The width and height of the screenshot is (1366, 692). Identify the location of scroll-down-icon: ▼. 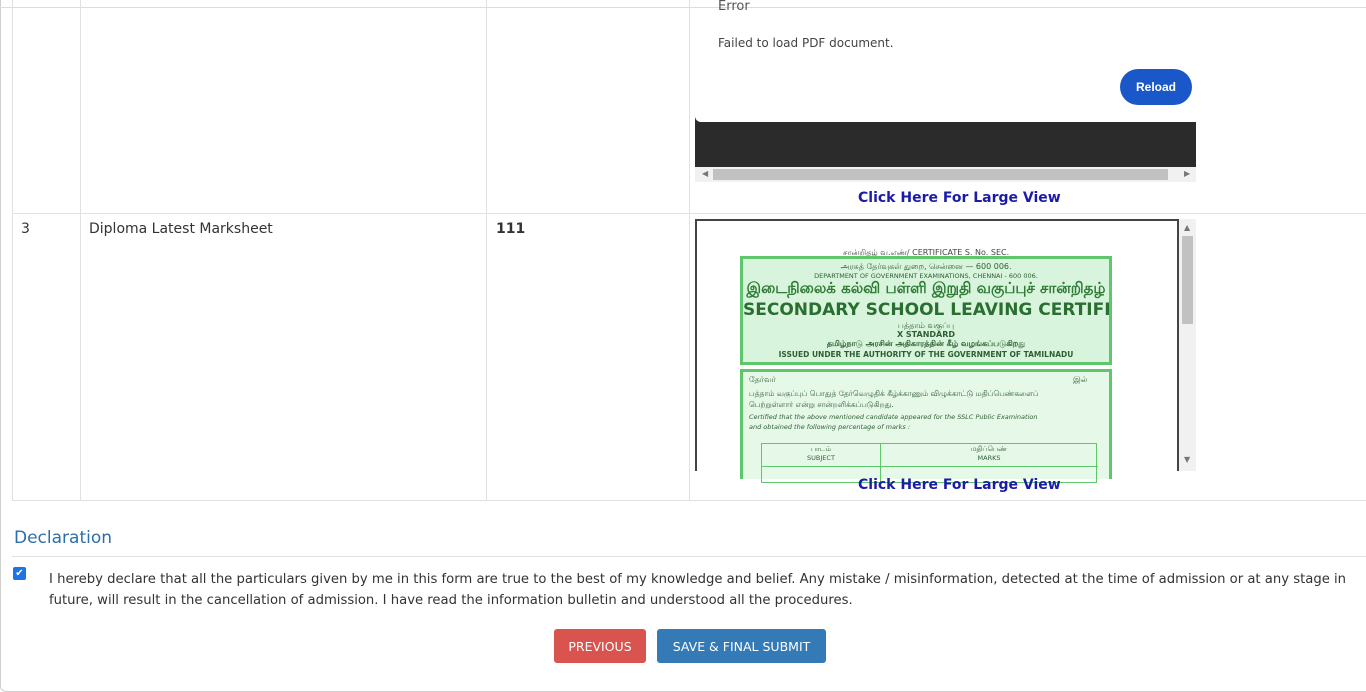
(1187, 459).